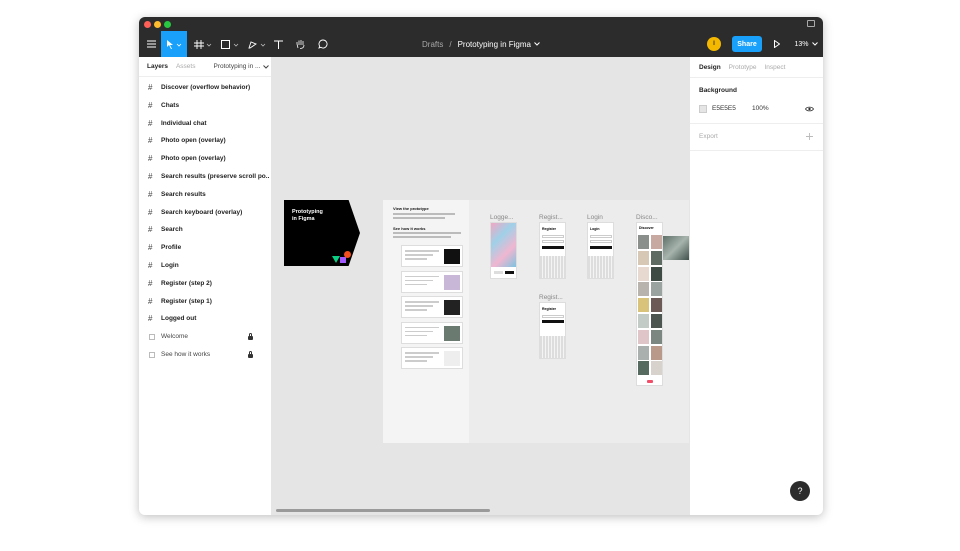 Image resolution: width=960 pixels, height=551 pixels. I want to click on layer-name: Logged out, so click(179, 319).